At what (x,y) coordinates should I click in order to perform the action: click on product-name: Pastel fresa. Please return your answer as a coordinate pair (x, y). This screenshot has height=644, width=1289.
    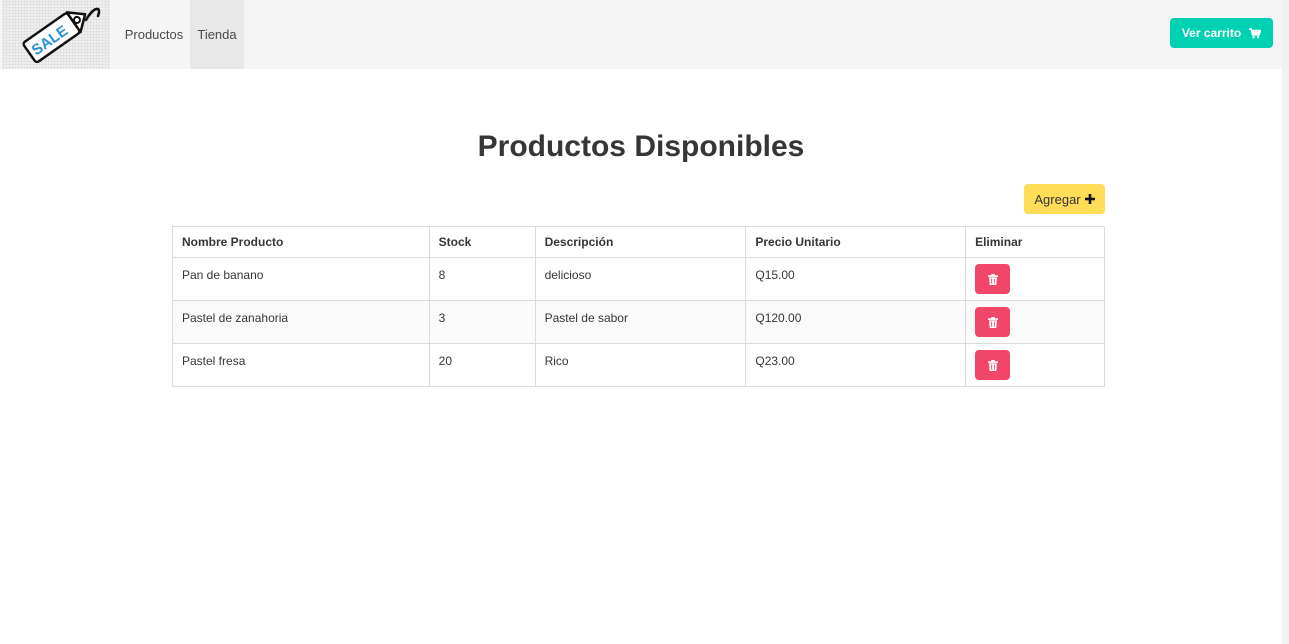
    Looking at the image, I should click on (301, 365).